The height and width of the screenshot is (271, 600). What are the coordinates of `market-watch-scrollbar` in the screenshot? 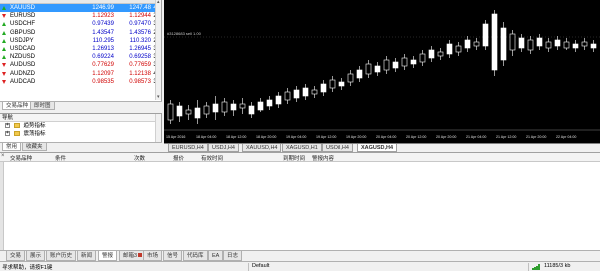 It's located at (158, 50).